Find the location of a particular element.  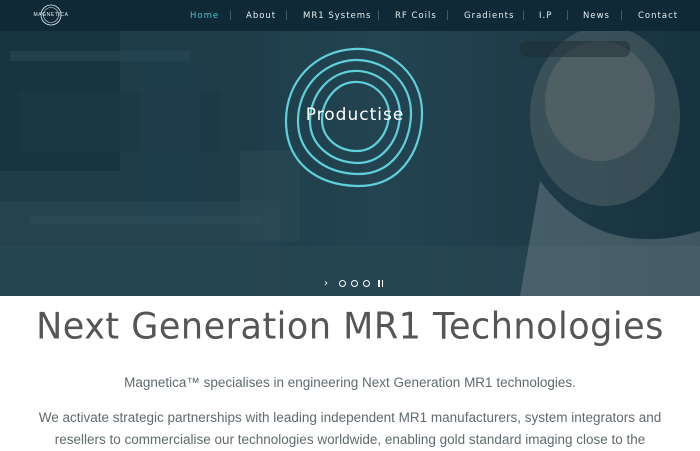

magnetica-logo: MAGNETICA is located at coordinates (51, 15).